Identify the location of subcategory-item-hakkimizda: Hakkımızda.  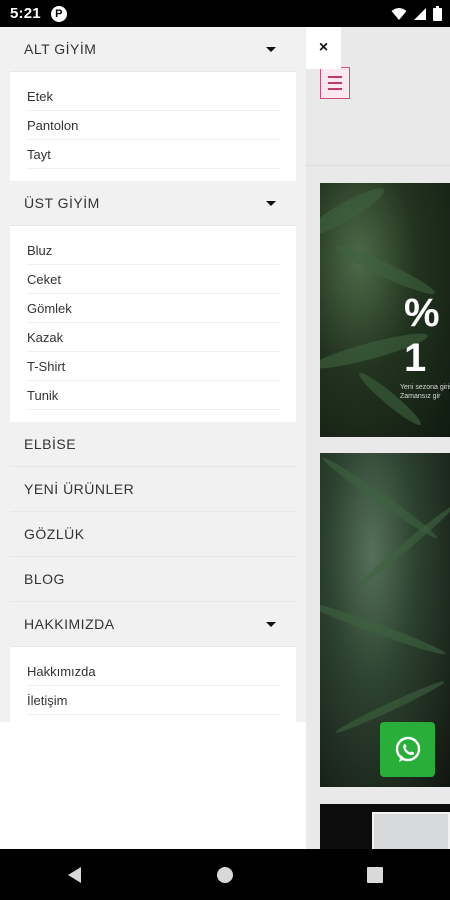
(153, 671).